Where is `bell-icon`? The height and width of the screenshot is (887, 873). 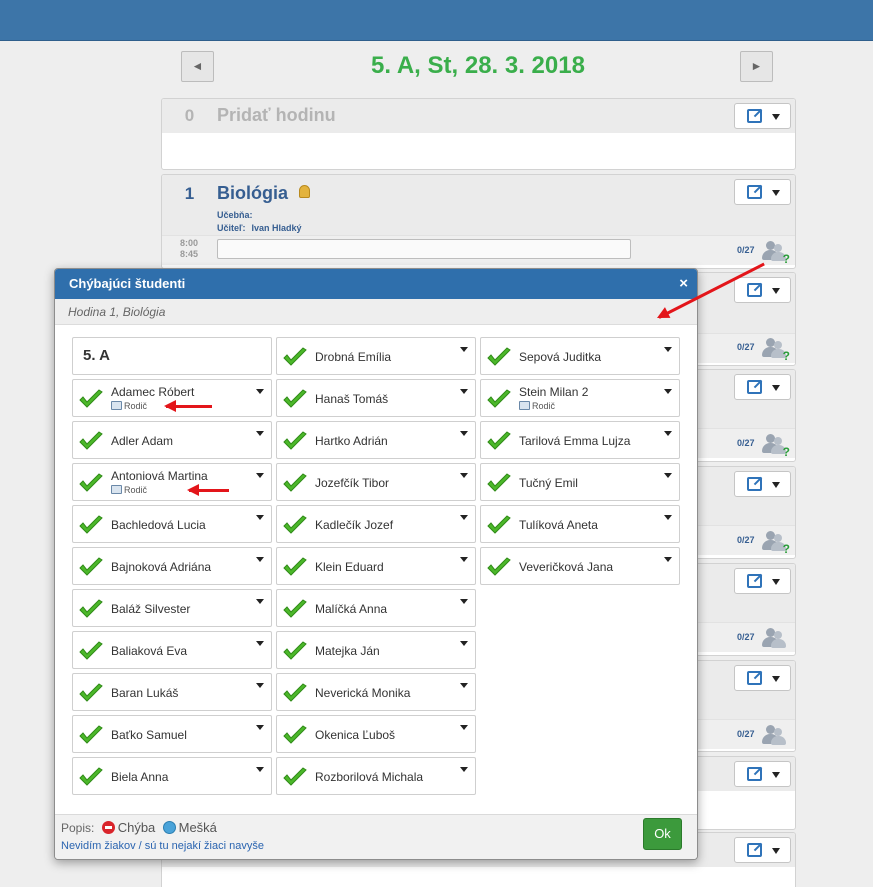 bell-icon is located at coordinates (304, 191).